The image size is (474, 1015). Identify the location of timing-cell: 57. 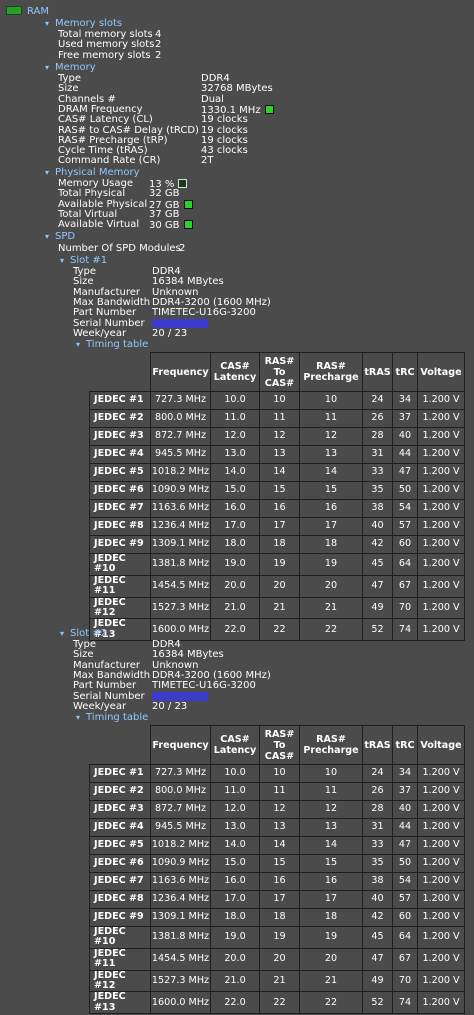
(405, 526).